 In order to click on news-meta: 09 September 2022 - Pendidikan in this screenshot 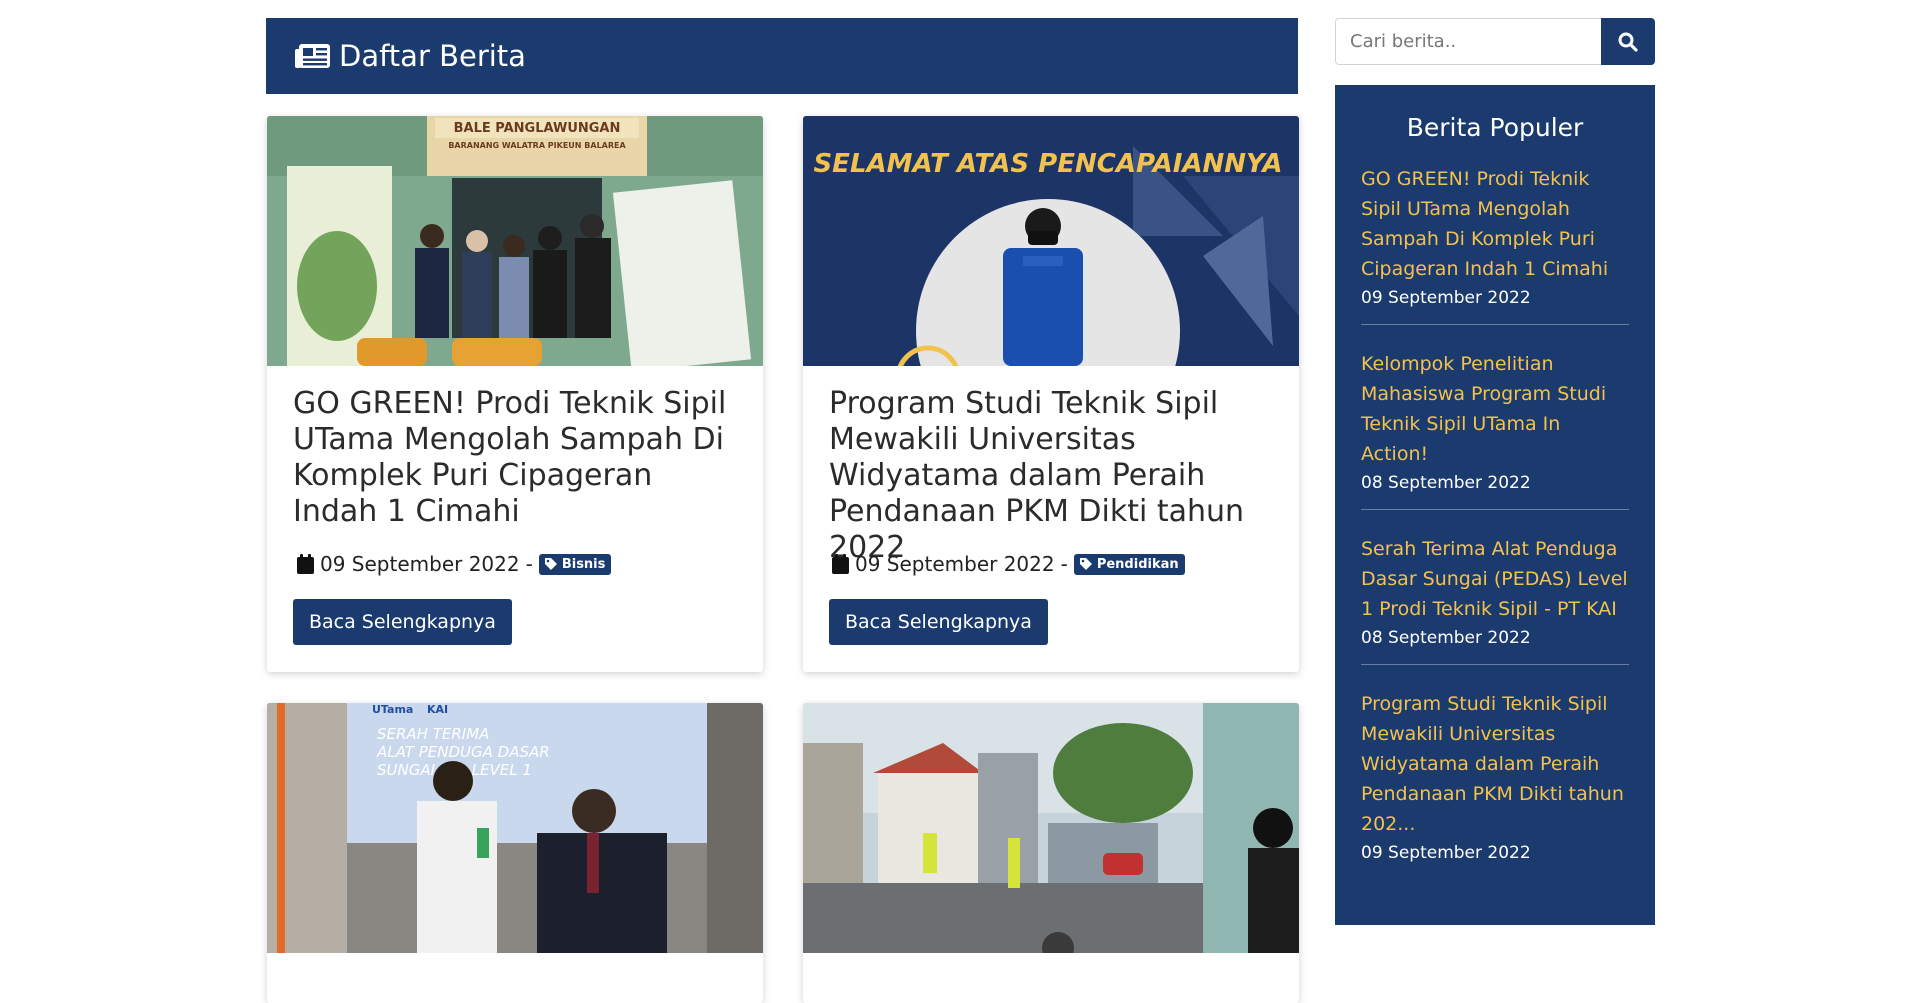, I will do `click(1008, 564)`.